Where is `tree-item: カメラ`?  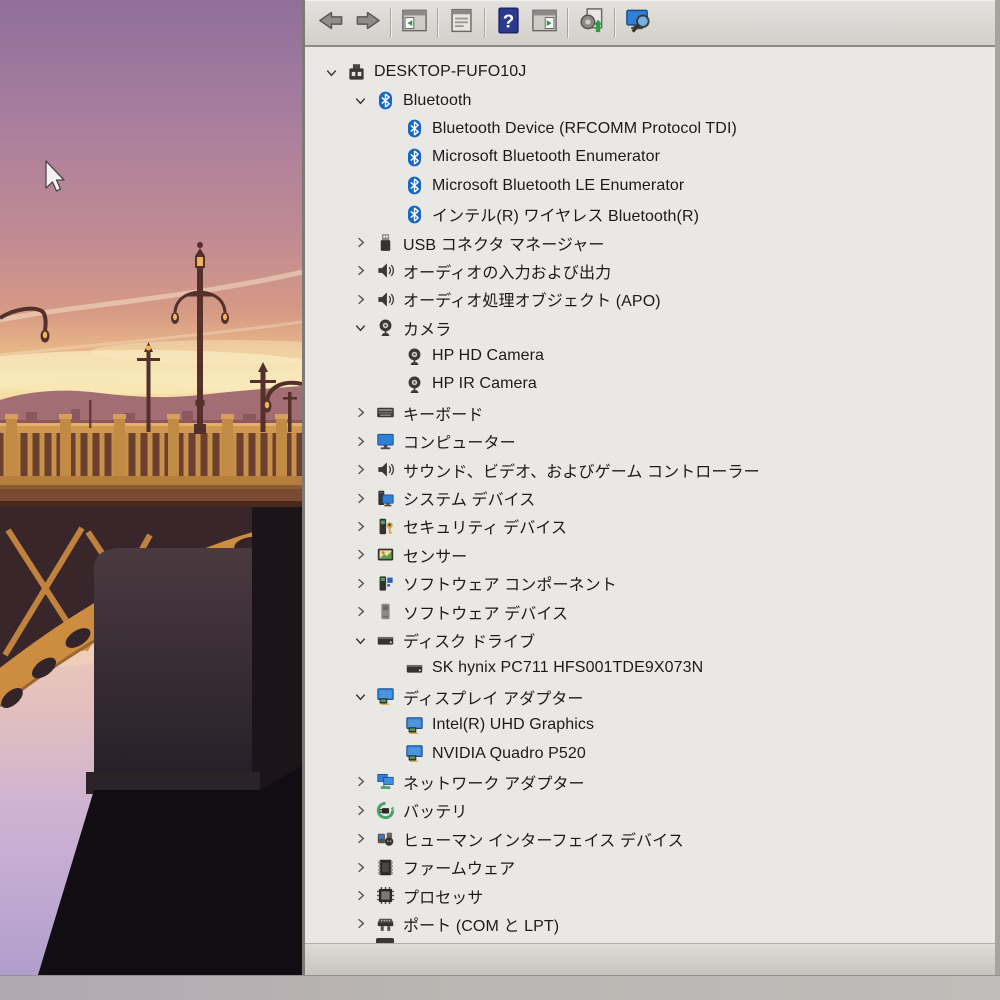 tree-item: カメラ is located at coordinates (650, 328).